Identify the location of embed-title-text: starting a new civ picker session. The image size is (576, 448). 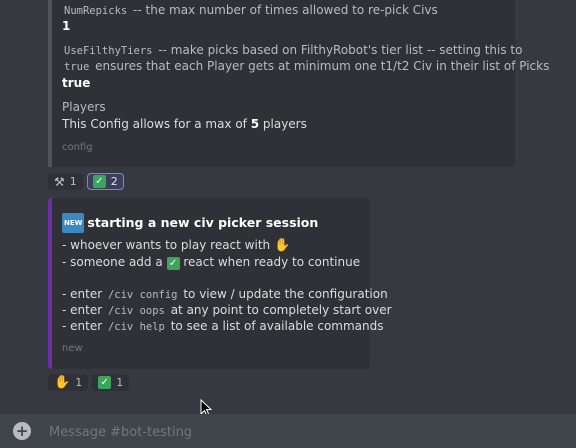
(203, 222).